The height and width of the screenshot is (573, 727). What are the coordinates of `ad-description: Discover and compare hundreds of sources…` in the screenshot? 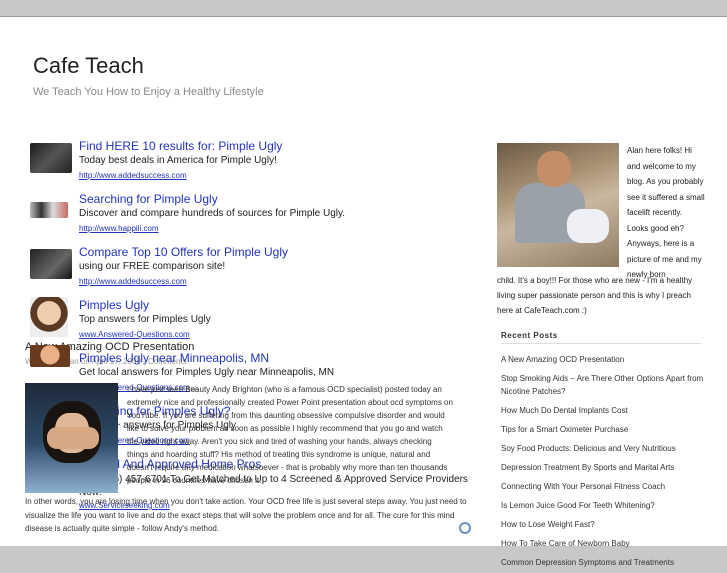 It's located at (212, 213).